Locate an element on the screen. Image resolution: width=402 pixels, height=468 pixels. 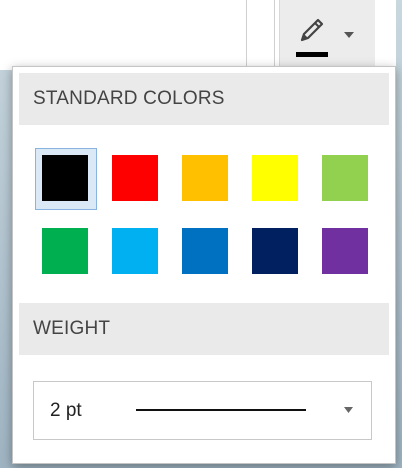
pen-color-dropdown-button is located at coordinates (327, 35).